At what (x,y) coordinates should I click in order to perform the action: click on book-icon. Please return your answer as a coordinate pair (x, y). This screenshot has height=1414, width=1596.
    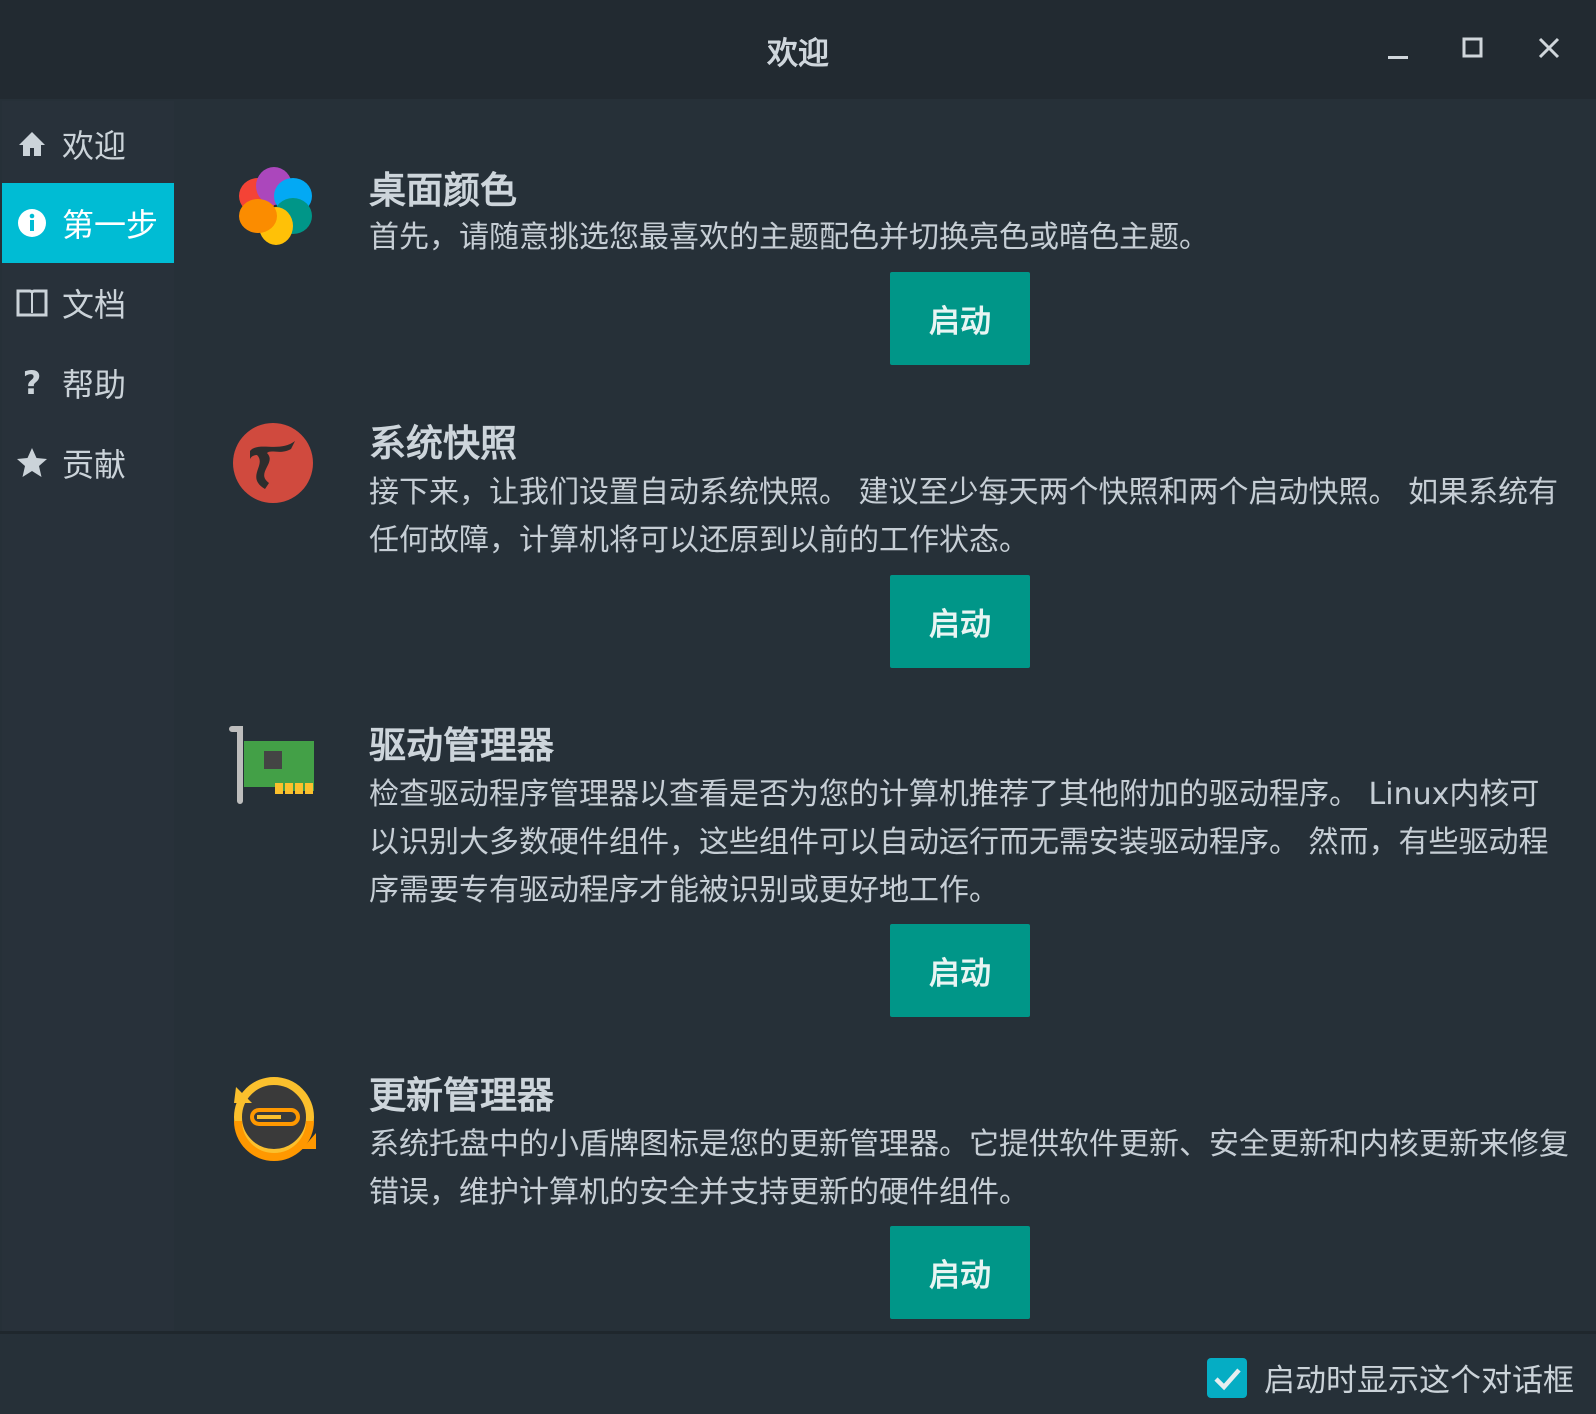
    Looking at the image, I should click on (32, 303).